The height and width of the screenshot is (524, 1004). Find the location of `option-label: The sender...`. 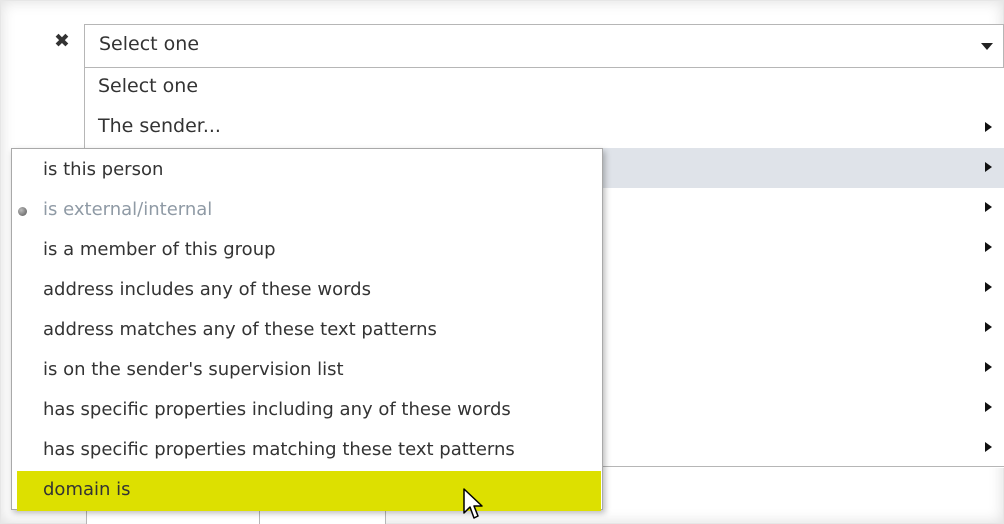

option-label: The sender... is located at coordinates (159, 126).